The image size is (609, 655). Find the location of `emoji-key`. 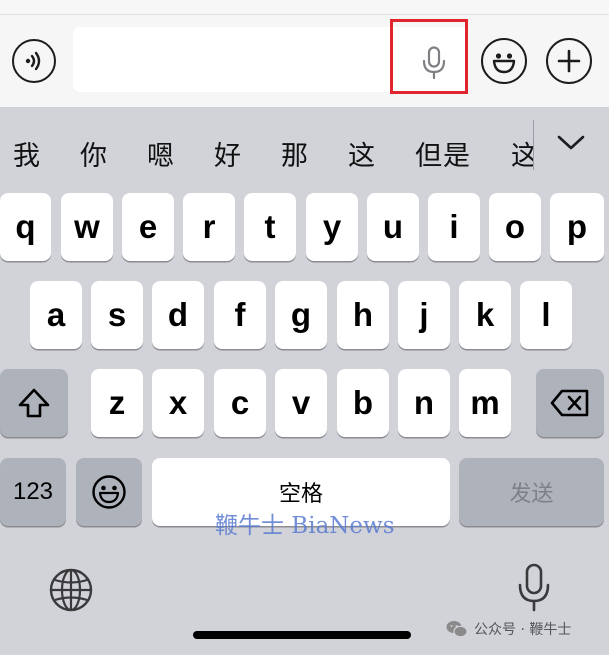

emoji-key is located at coordinates (109, 492).